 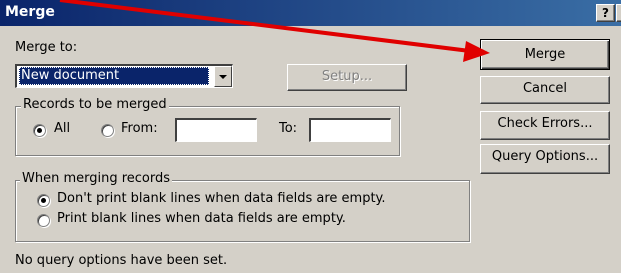 What do you see at coordinates (545, 54) in the screenshot?
I see `merge-button: Merge` at bounding box center [545, 54].